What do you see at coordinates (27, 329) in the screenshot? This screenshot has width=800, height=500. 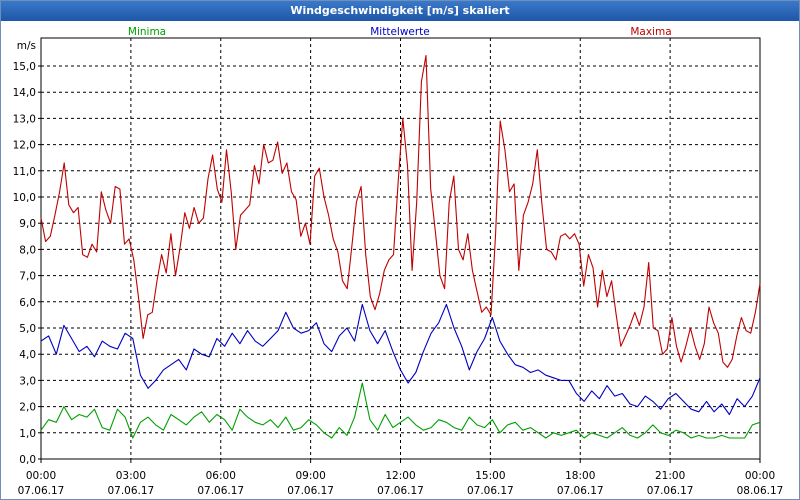 I see `y-tick-label: 5,0` at bounding box center [27, 329].